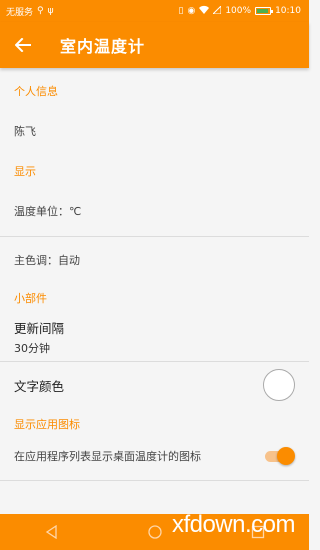  Describe the element at coordinates (288, 11) in the screenshot. I see `clock: 10:10` at that location.